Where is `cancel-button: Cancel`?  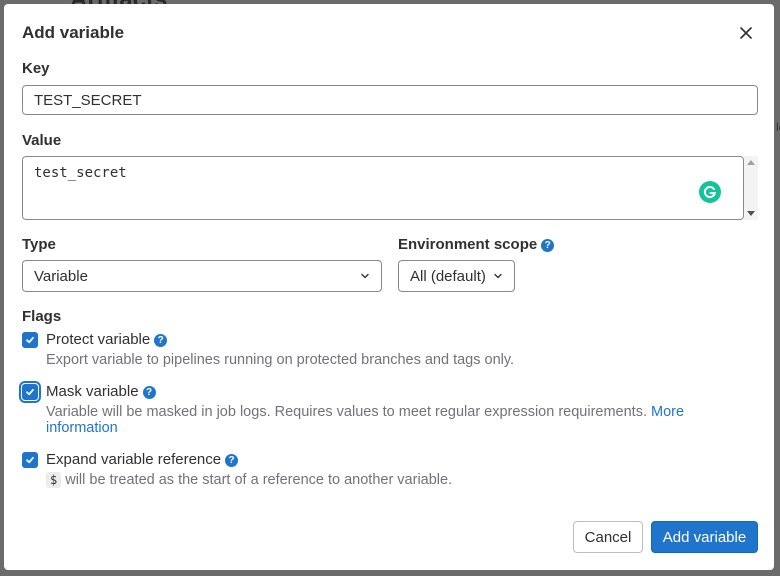 cancel-button: Cancel is located at coordinates (608, 537).